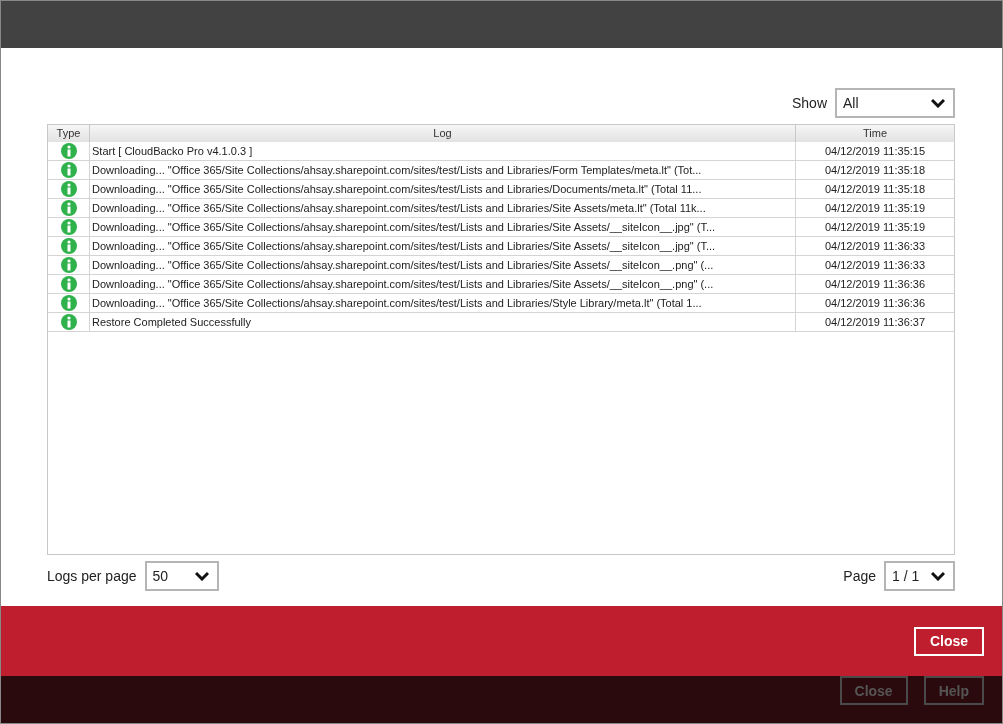 The height and width of the screenshot is (724, 1003). I want to click on log-cell: Restore Completed Successfully, so click(442, 322).